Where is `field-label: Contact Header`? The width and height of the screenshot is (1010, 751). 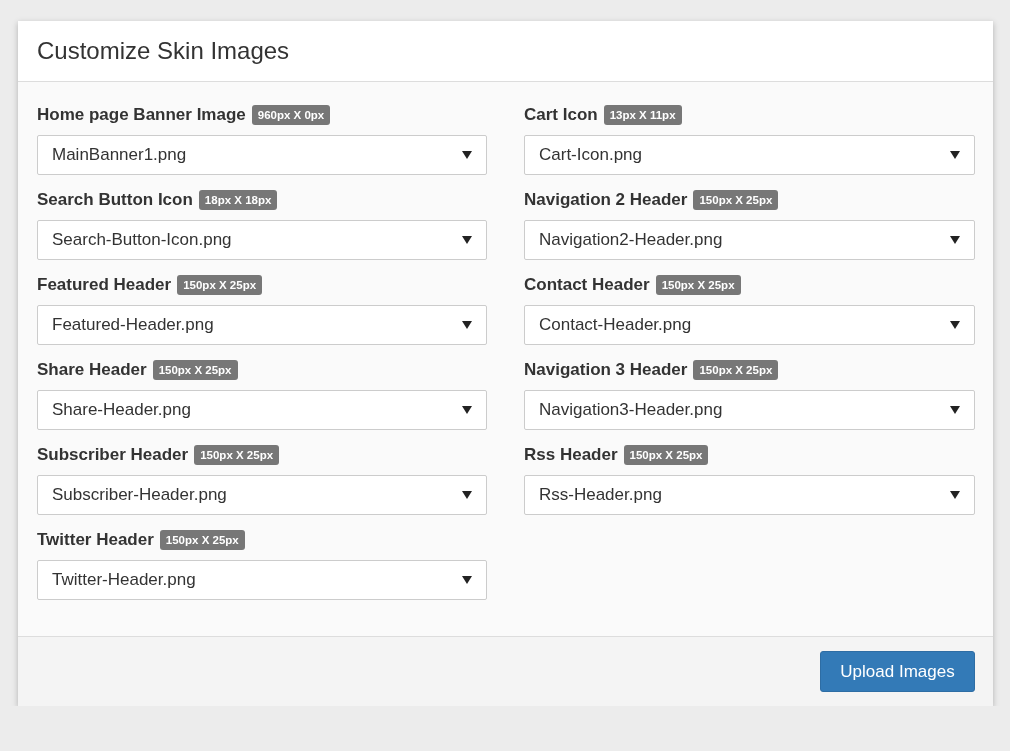
field-label: Contact Header is located at coordinates (587, 285).